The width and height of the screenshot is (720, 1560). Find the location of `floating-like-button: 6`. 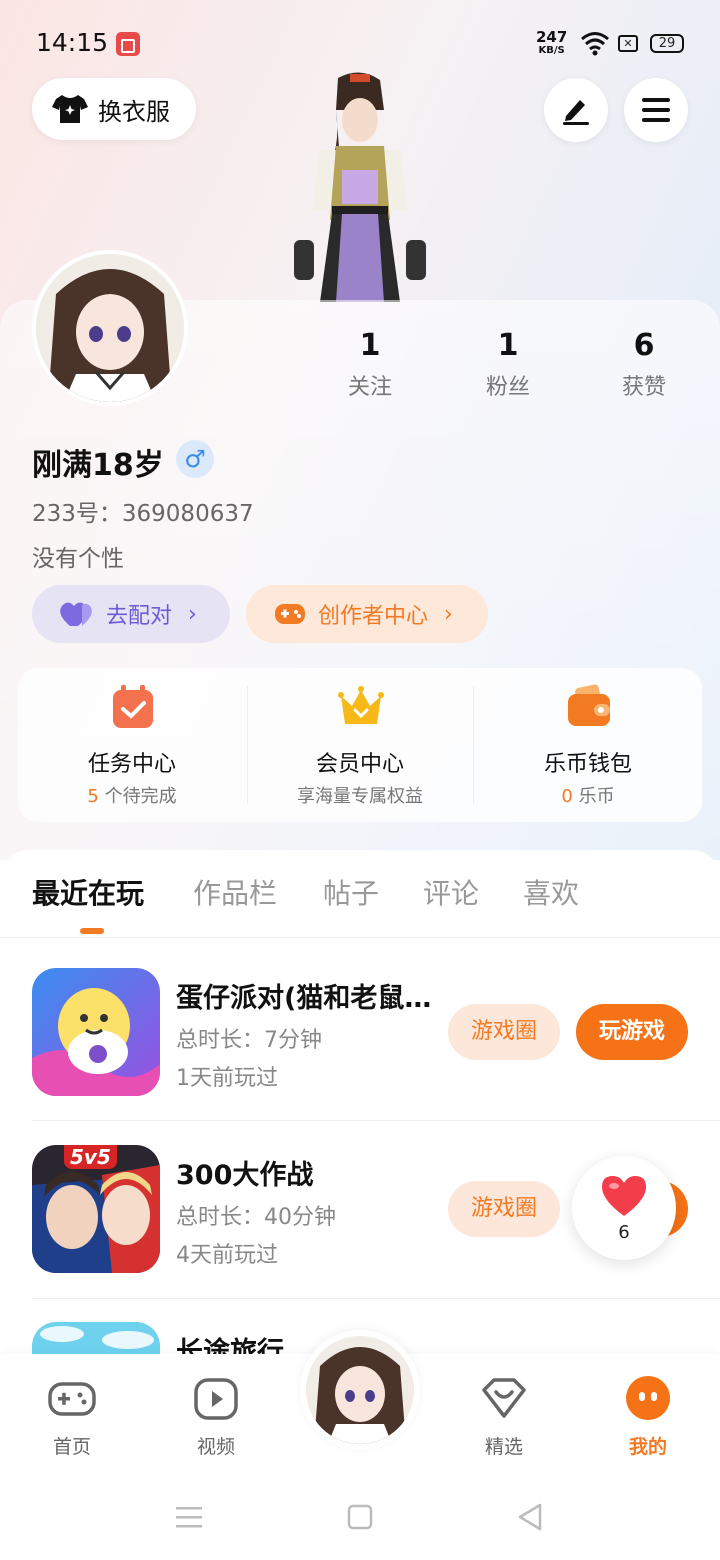

floating-like-button: 6 is located at coordinates (624, 1208).